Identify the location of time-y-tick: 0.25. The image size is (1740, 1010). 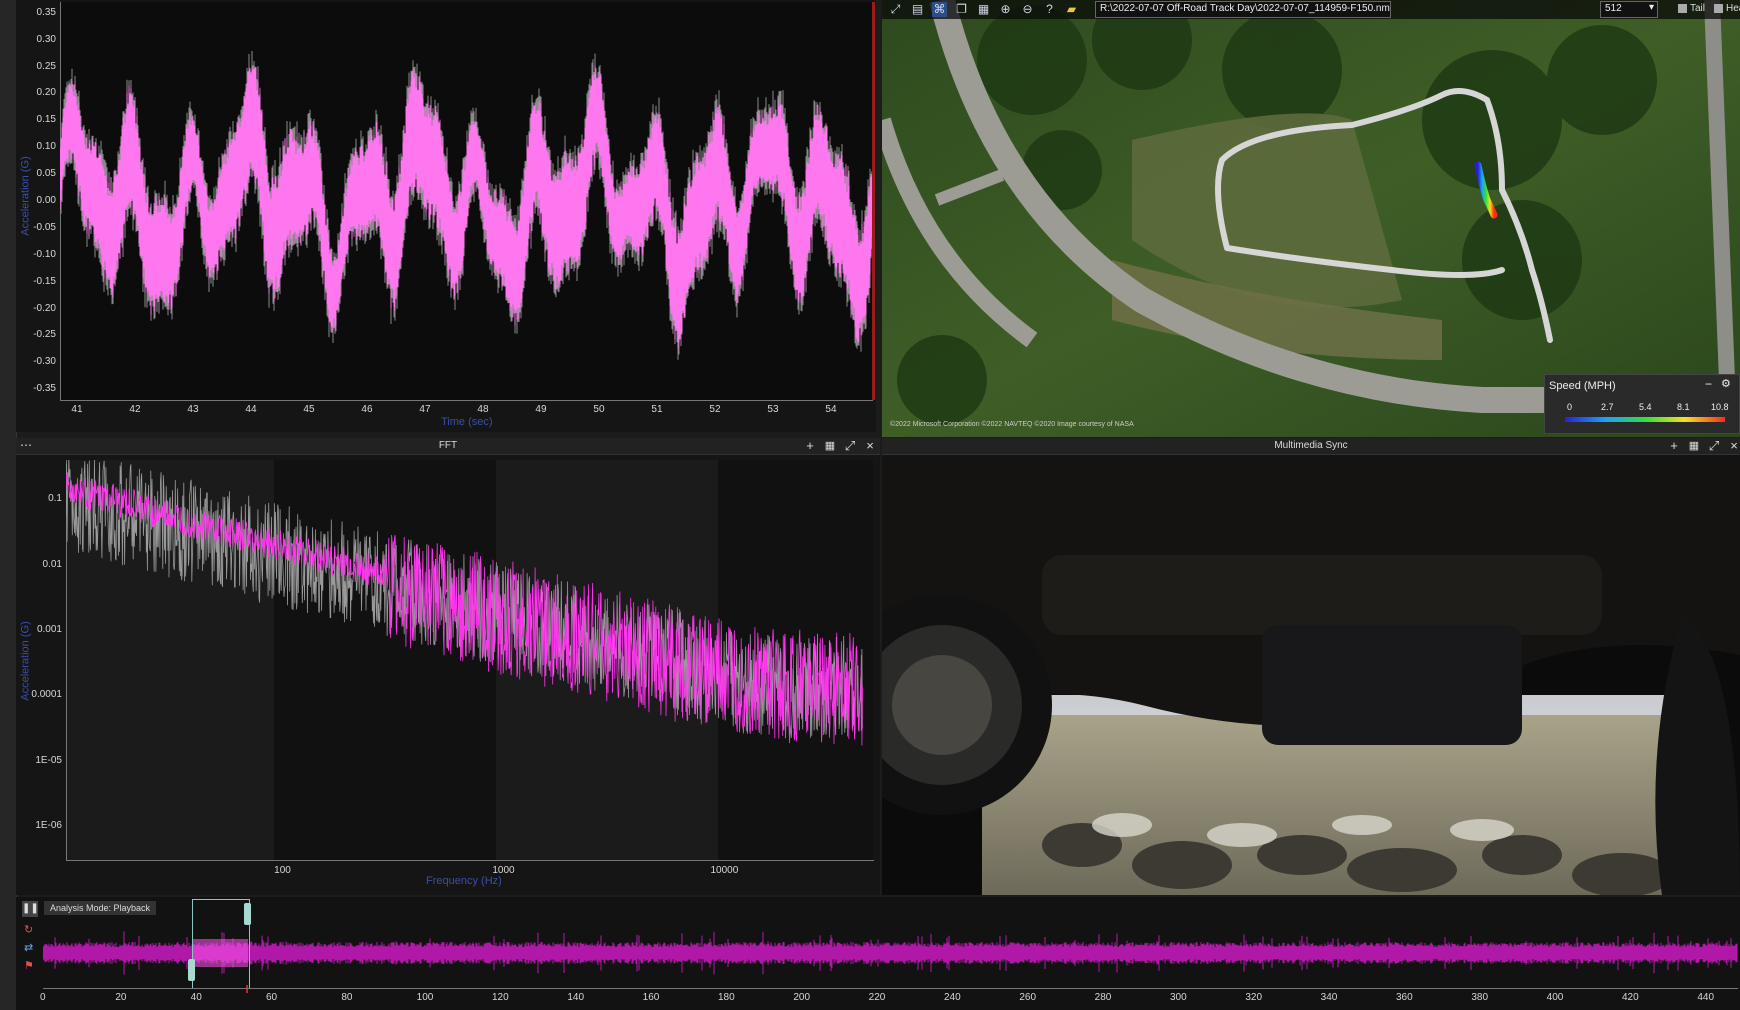
(46, 66).